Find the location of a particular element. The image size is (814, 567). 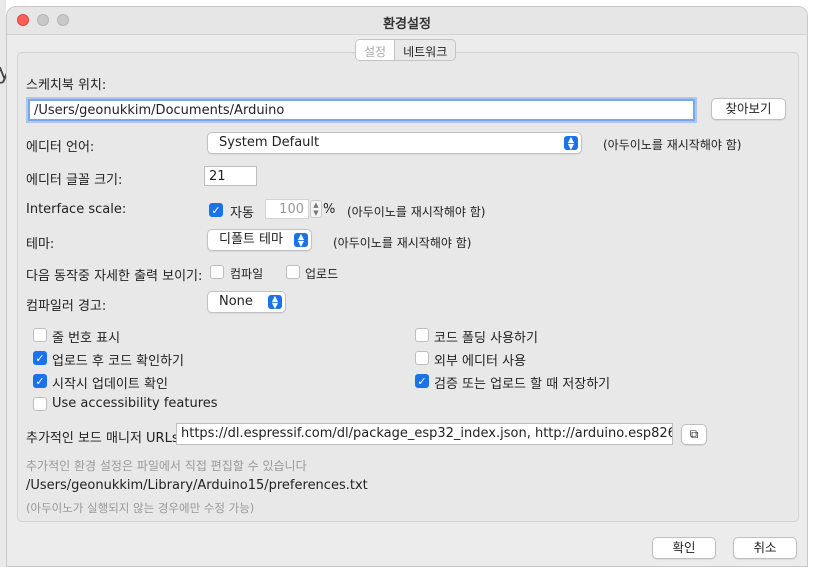

show-line-numbers-label: 줄 번호 표시 is located at coordinates (86, 338).